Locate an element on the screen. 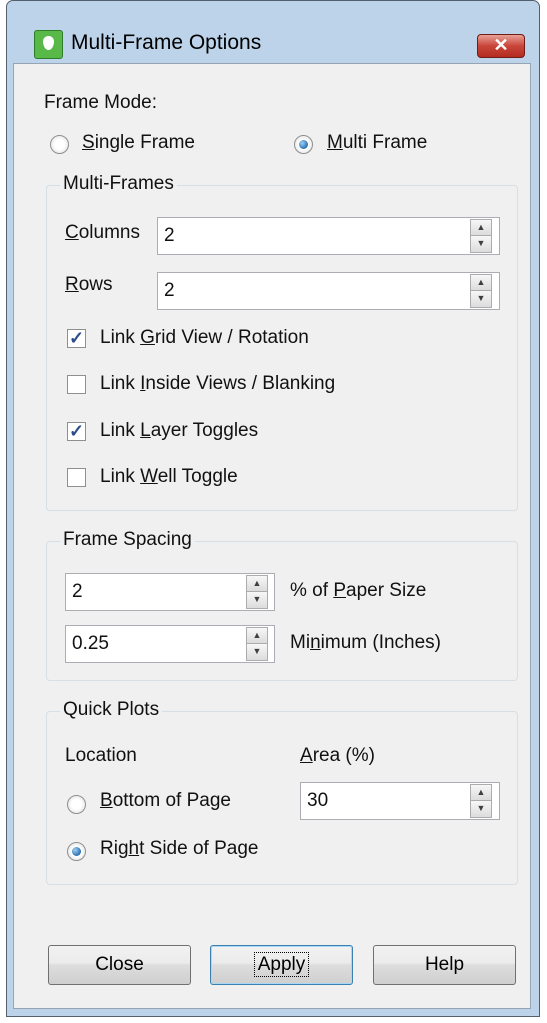  link-well-toggle-label: Link Well Toggle is located at coordinates (169, 477).